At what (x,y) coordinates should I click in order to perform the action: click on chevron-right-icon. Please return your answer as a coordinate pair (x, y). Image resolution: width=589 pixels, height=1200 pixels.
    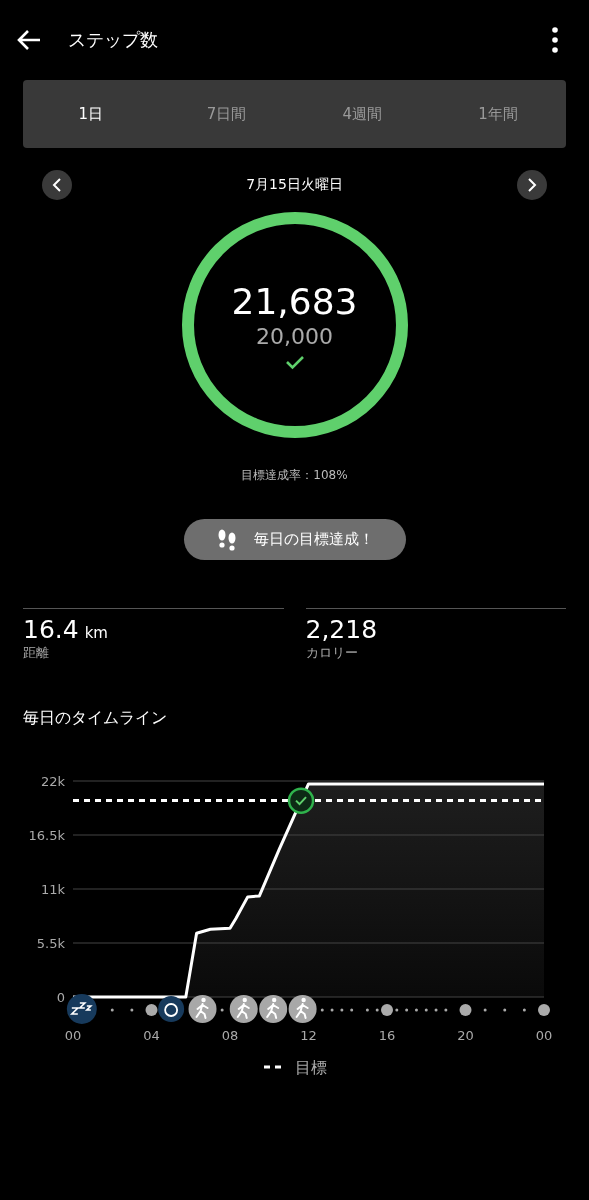
    Looking at the image, I should click on (532, 185).